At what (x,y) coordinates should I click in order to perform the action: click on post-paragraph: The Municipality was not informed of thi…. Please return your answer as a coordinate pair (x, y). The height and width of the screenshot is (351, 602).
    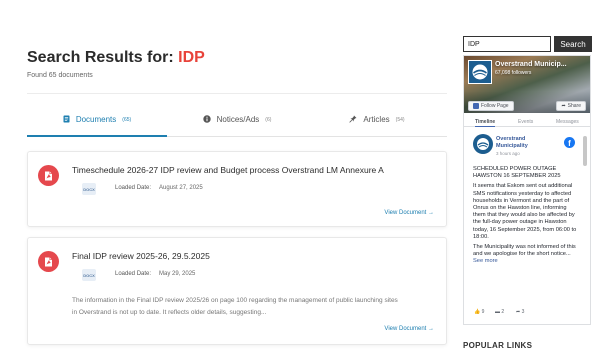
    Looking at the image, I should click on (525, 255).